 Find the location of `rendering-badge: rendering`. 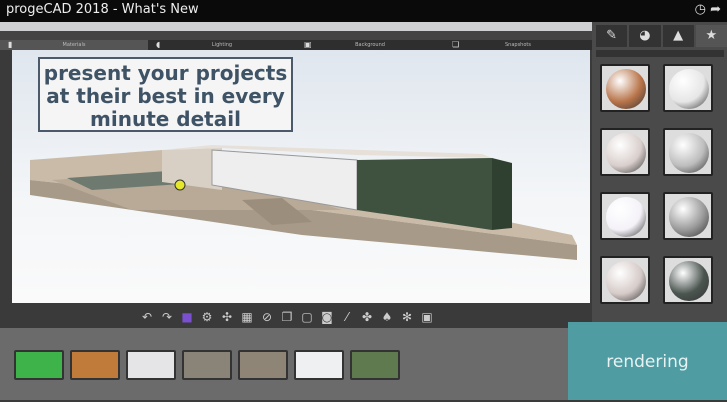

rendering-badge: rendering is located at coordinates (647, 361).